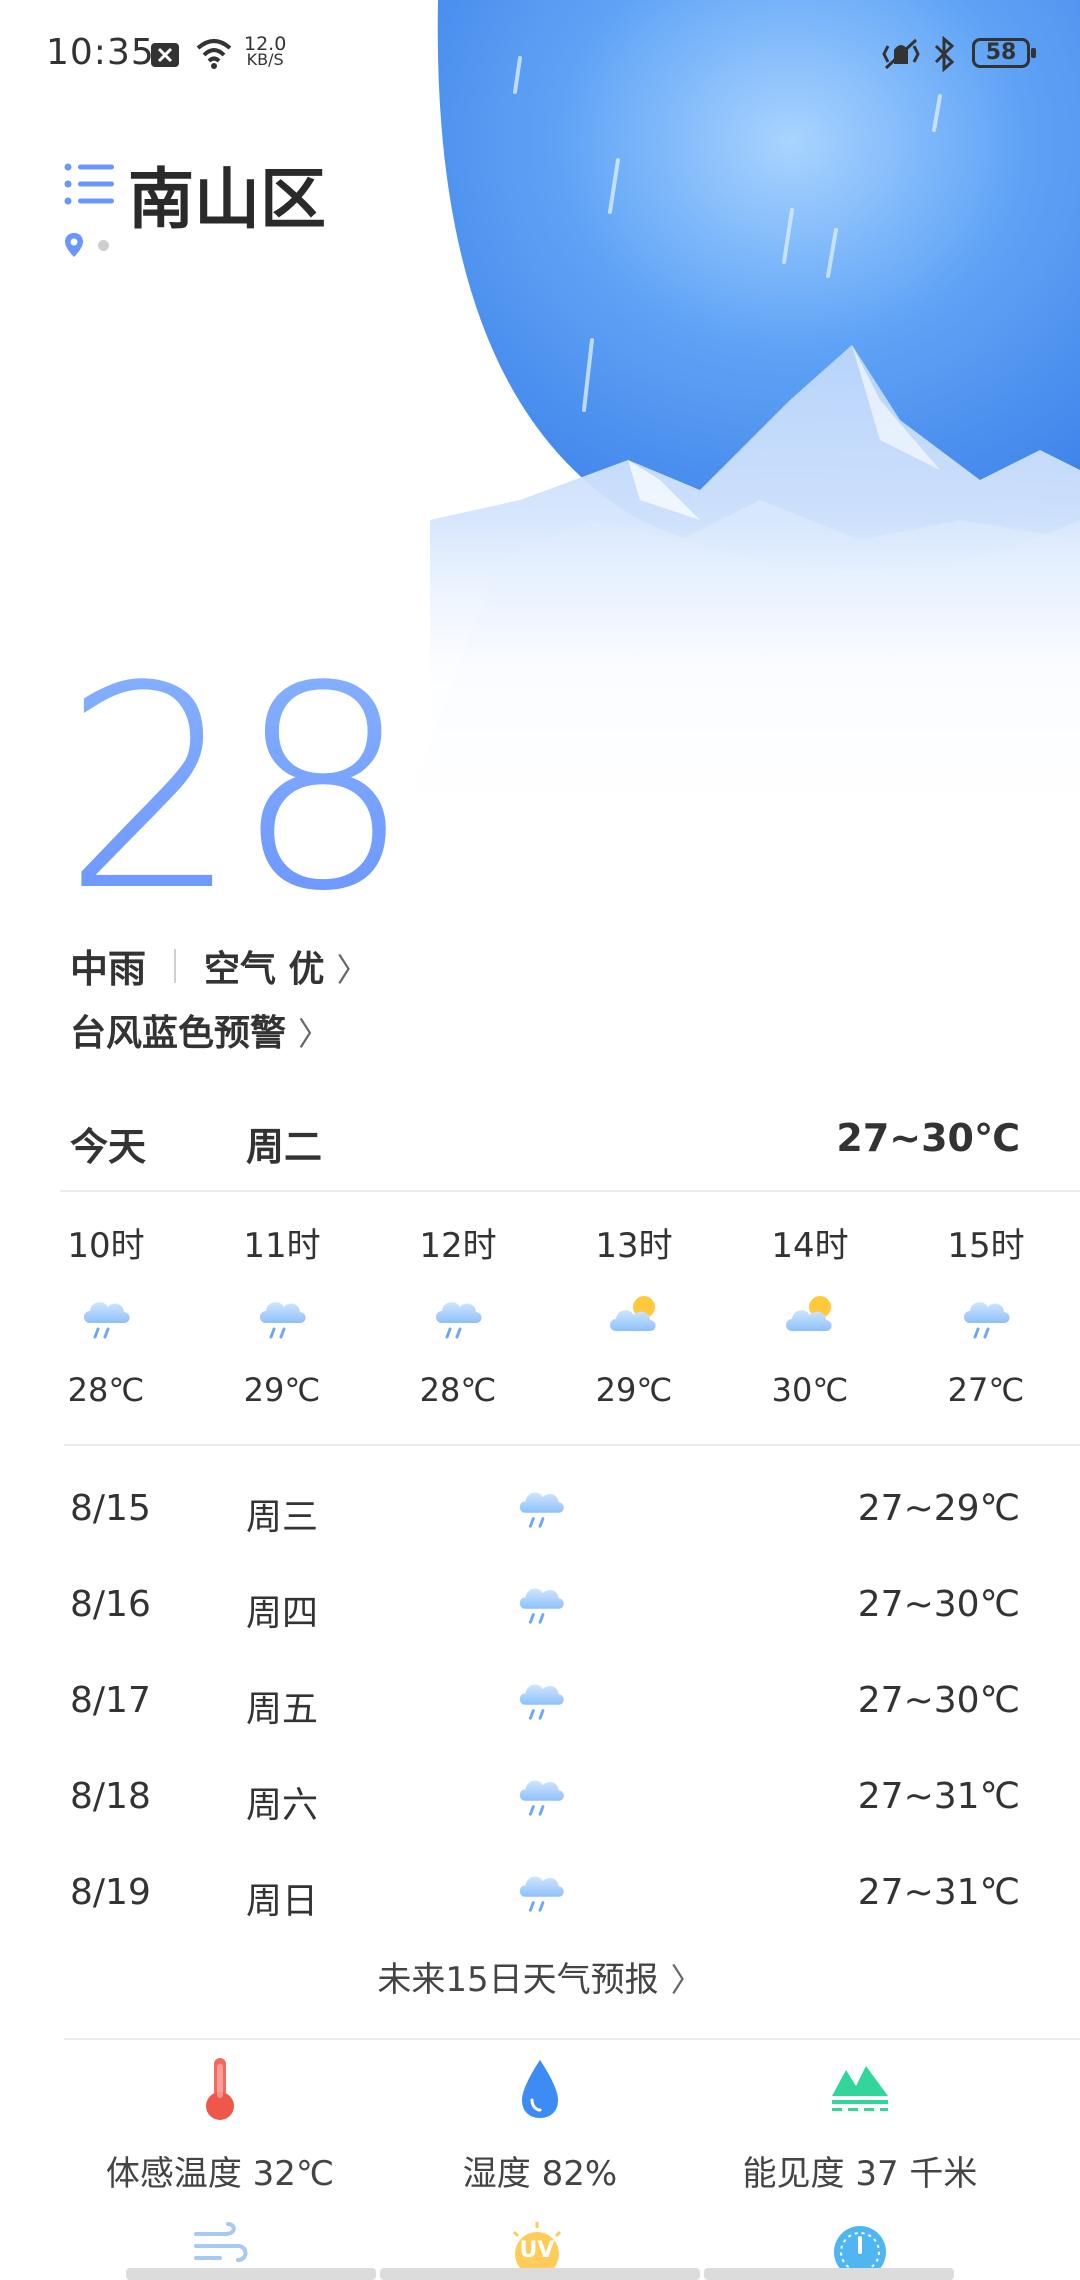  What do you see at coordinates (860, 2125) in the screenshot?
I see `visibility-detail: 能见度 37 千米` at bounding box center [860, 2125].